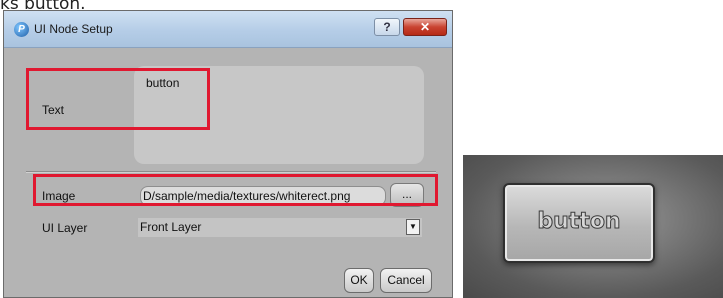  What do you see at coordinates (228, 29) in the screenshot?
I see `title-bar: P UI Node Setup ? ✕` at bounding box center [228, 29].